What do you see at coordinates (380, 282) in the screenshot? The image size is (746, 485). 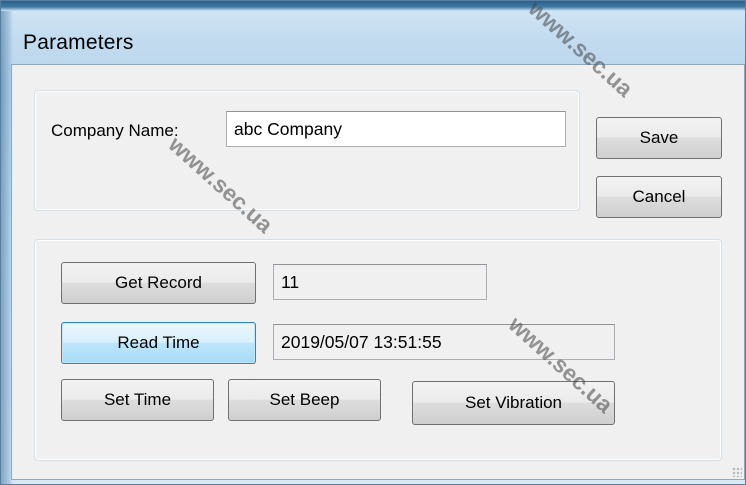 I see `record-count-field: 11` at bounding box center [380, 282].